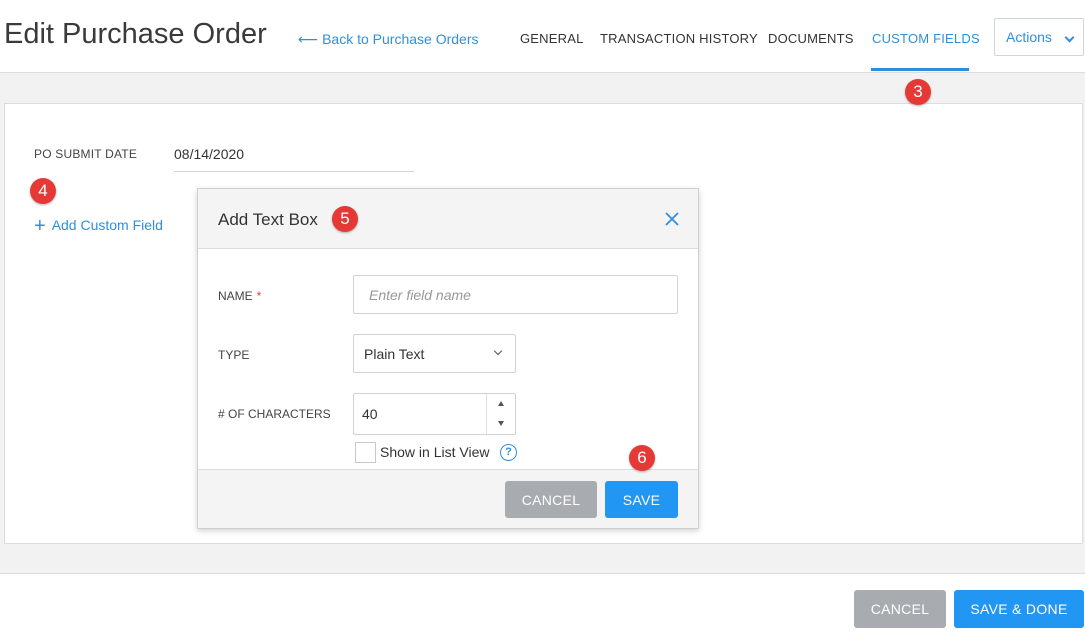 The height and width of the screenshot is (642, 1085). What do you see at coordinates (642, 458) in the screenshot?
I see `step-badge-6: 6` at bounding box center [642, 458].